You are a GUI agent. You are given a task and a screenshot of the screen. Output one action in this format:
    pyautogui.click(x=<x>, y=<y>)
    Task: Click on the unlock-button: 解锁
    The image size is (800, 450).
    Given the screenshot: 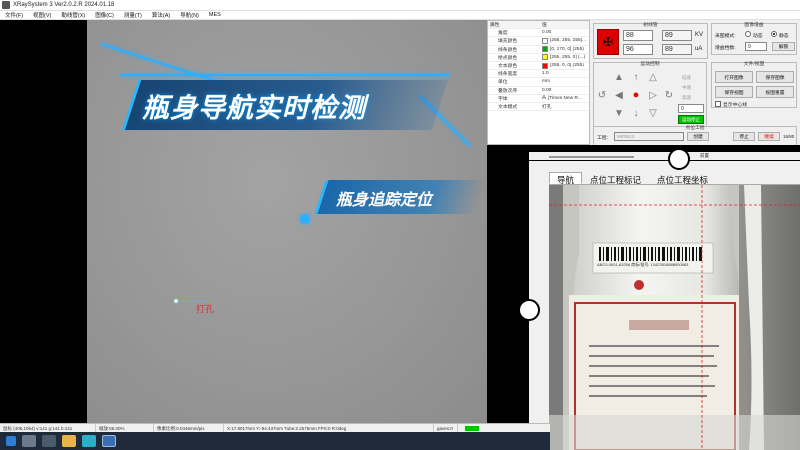 What is the action you would take?
    pyautogui.click(x=783, y=46)
    